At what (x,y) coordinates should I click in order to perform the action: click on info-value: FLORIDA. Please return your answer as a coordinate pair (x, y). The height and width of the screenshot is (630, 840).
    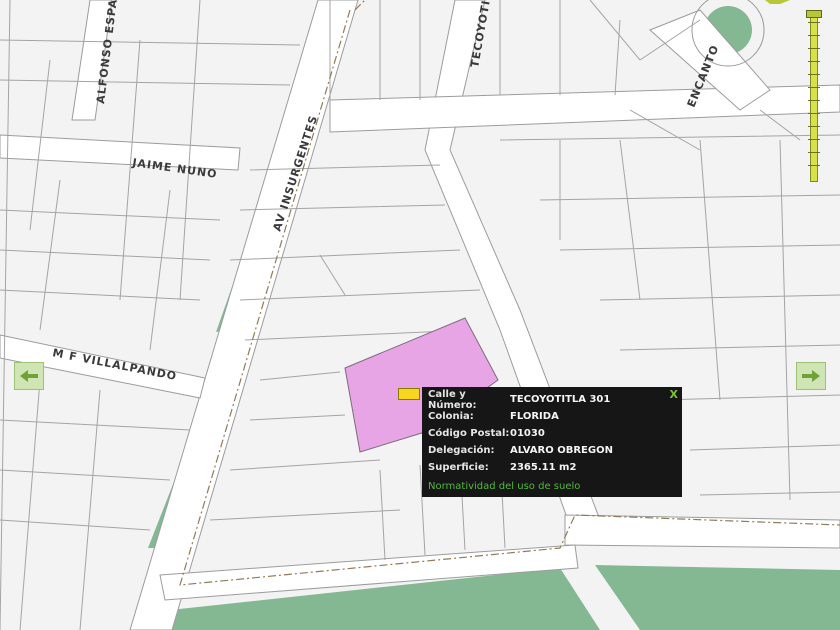
    Looking at the image, I should click on (534, 416).